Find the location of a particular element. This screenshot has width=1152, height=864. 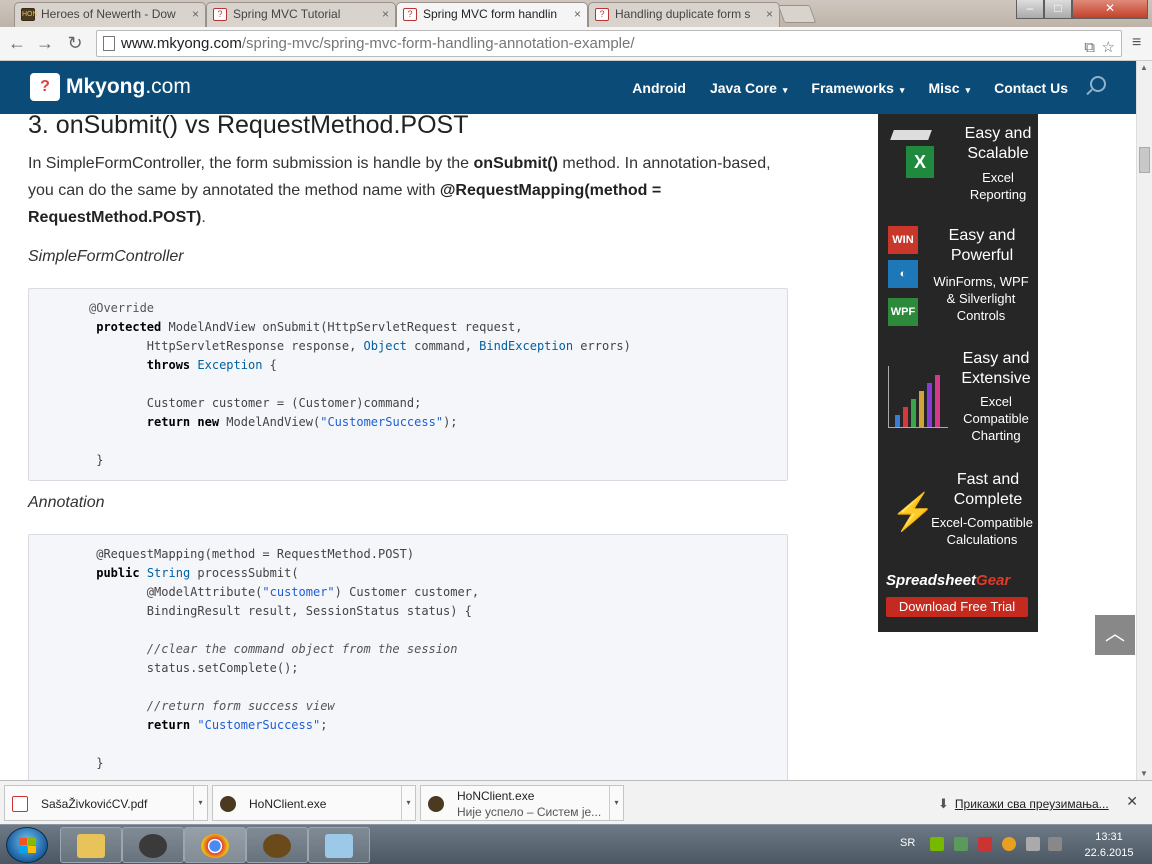

tab-spring-mvc-form-handling: ? Spring MVC form handlin × is located at coordinates (492, 15).